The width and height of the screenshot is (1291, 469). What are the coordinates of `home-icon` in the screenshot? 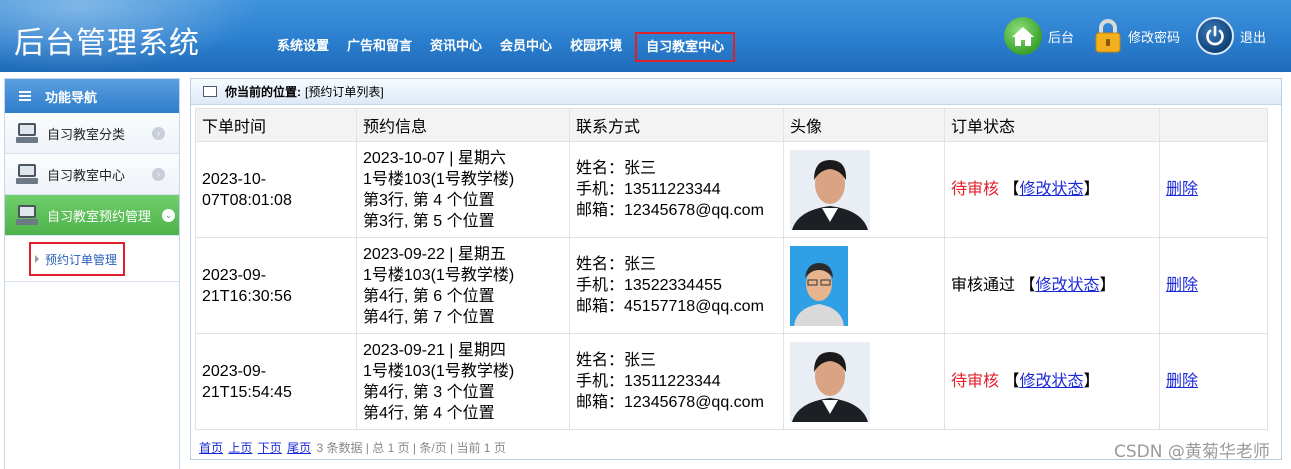 It's located at (1023, 36).